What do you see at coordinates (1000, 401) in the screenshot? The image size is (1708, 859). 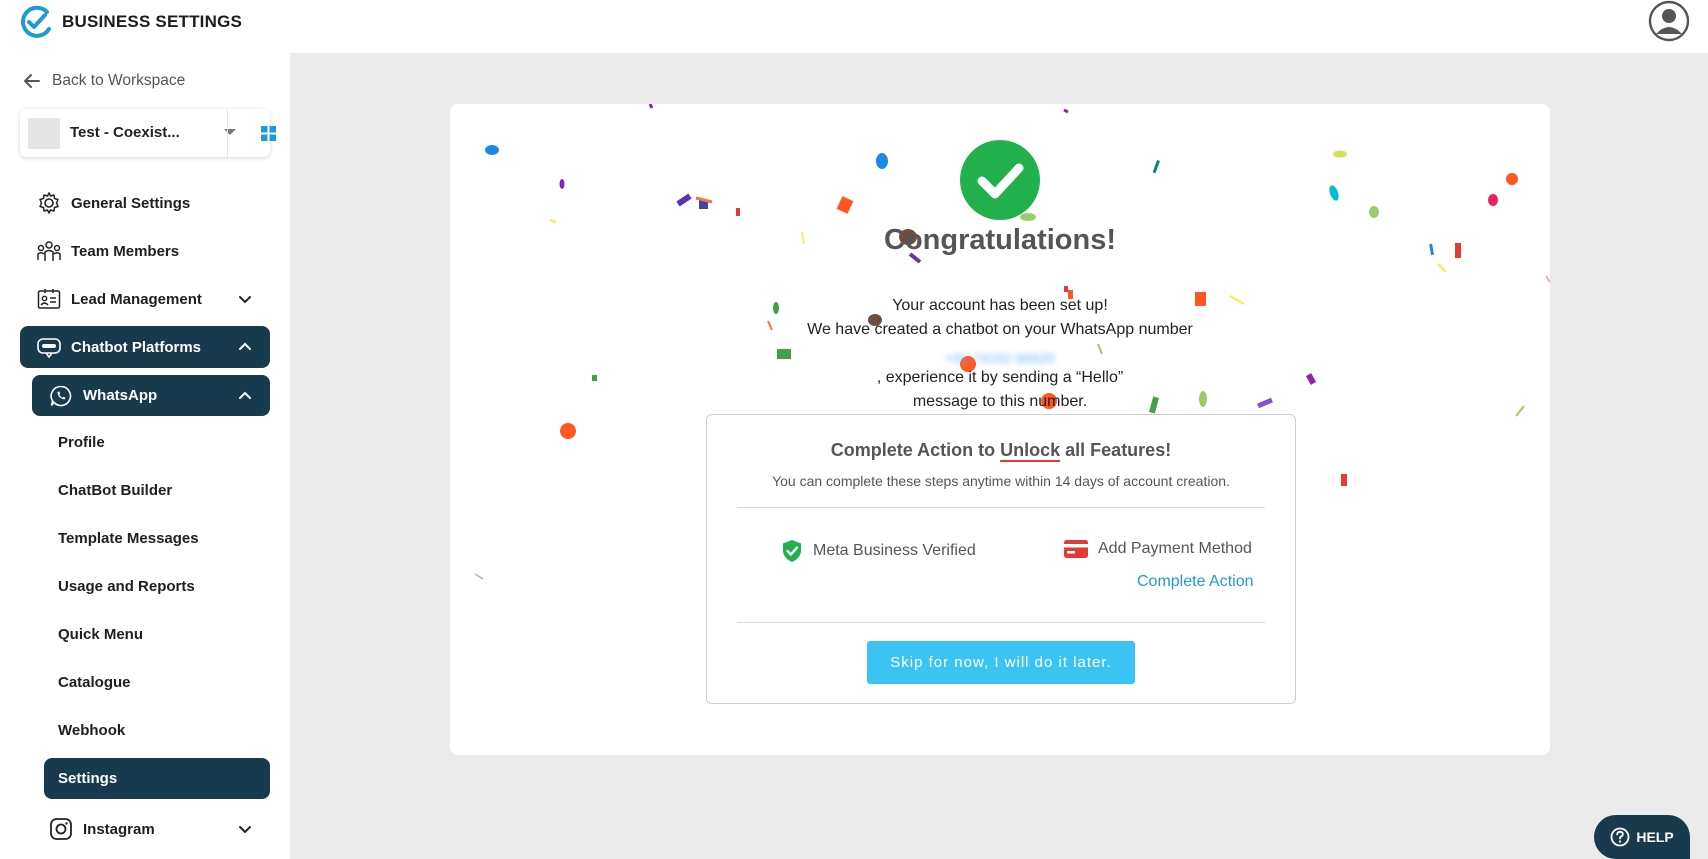 I see `hello-message-end: message to this number.` at bounding box center [1000, 401].